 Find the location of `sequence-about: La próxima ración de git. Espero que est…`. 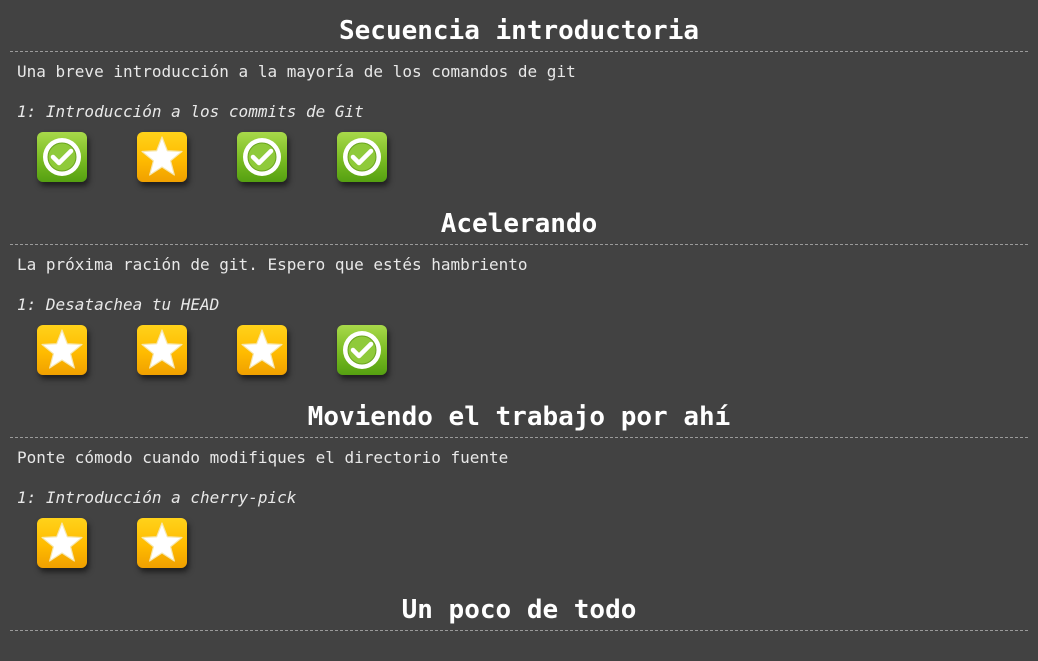

sequence-about: La próxima ración de git. Espero que est… is located at coordinates (272, 264).